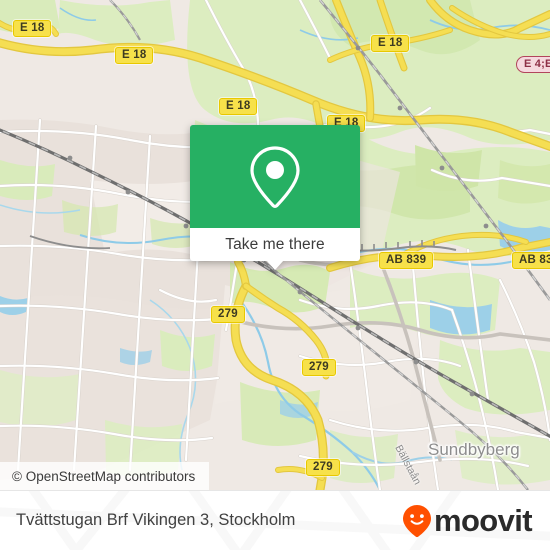 The width and height of the screenshot is (550, 550). Describe the element at coordinates (390, 43) in the screenshot. I see `road-shield-e18-4: E 18` at that location.